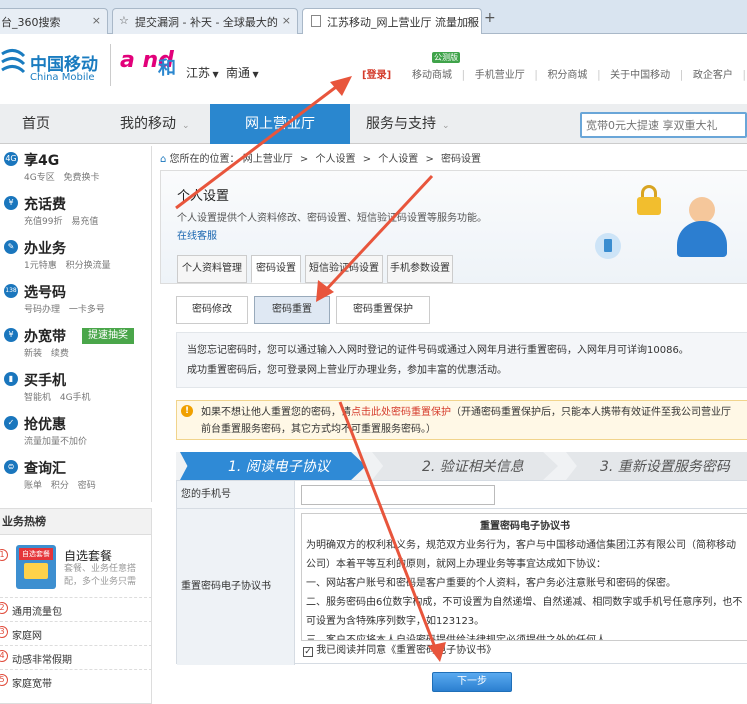 The width and height of the screenshot is (747, 704). Describe the element at coordinates (76, 657) in the screenshot. I see `hot-item-holiday: 4 动感非常假期` at that location.